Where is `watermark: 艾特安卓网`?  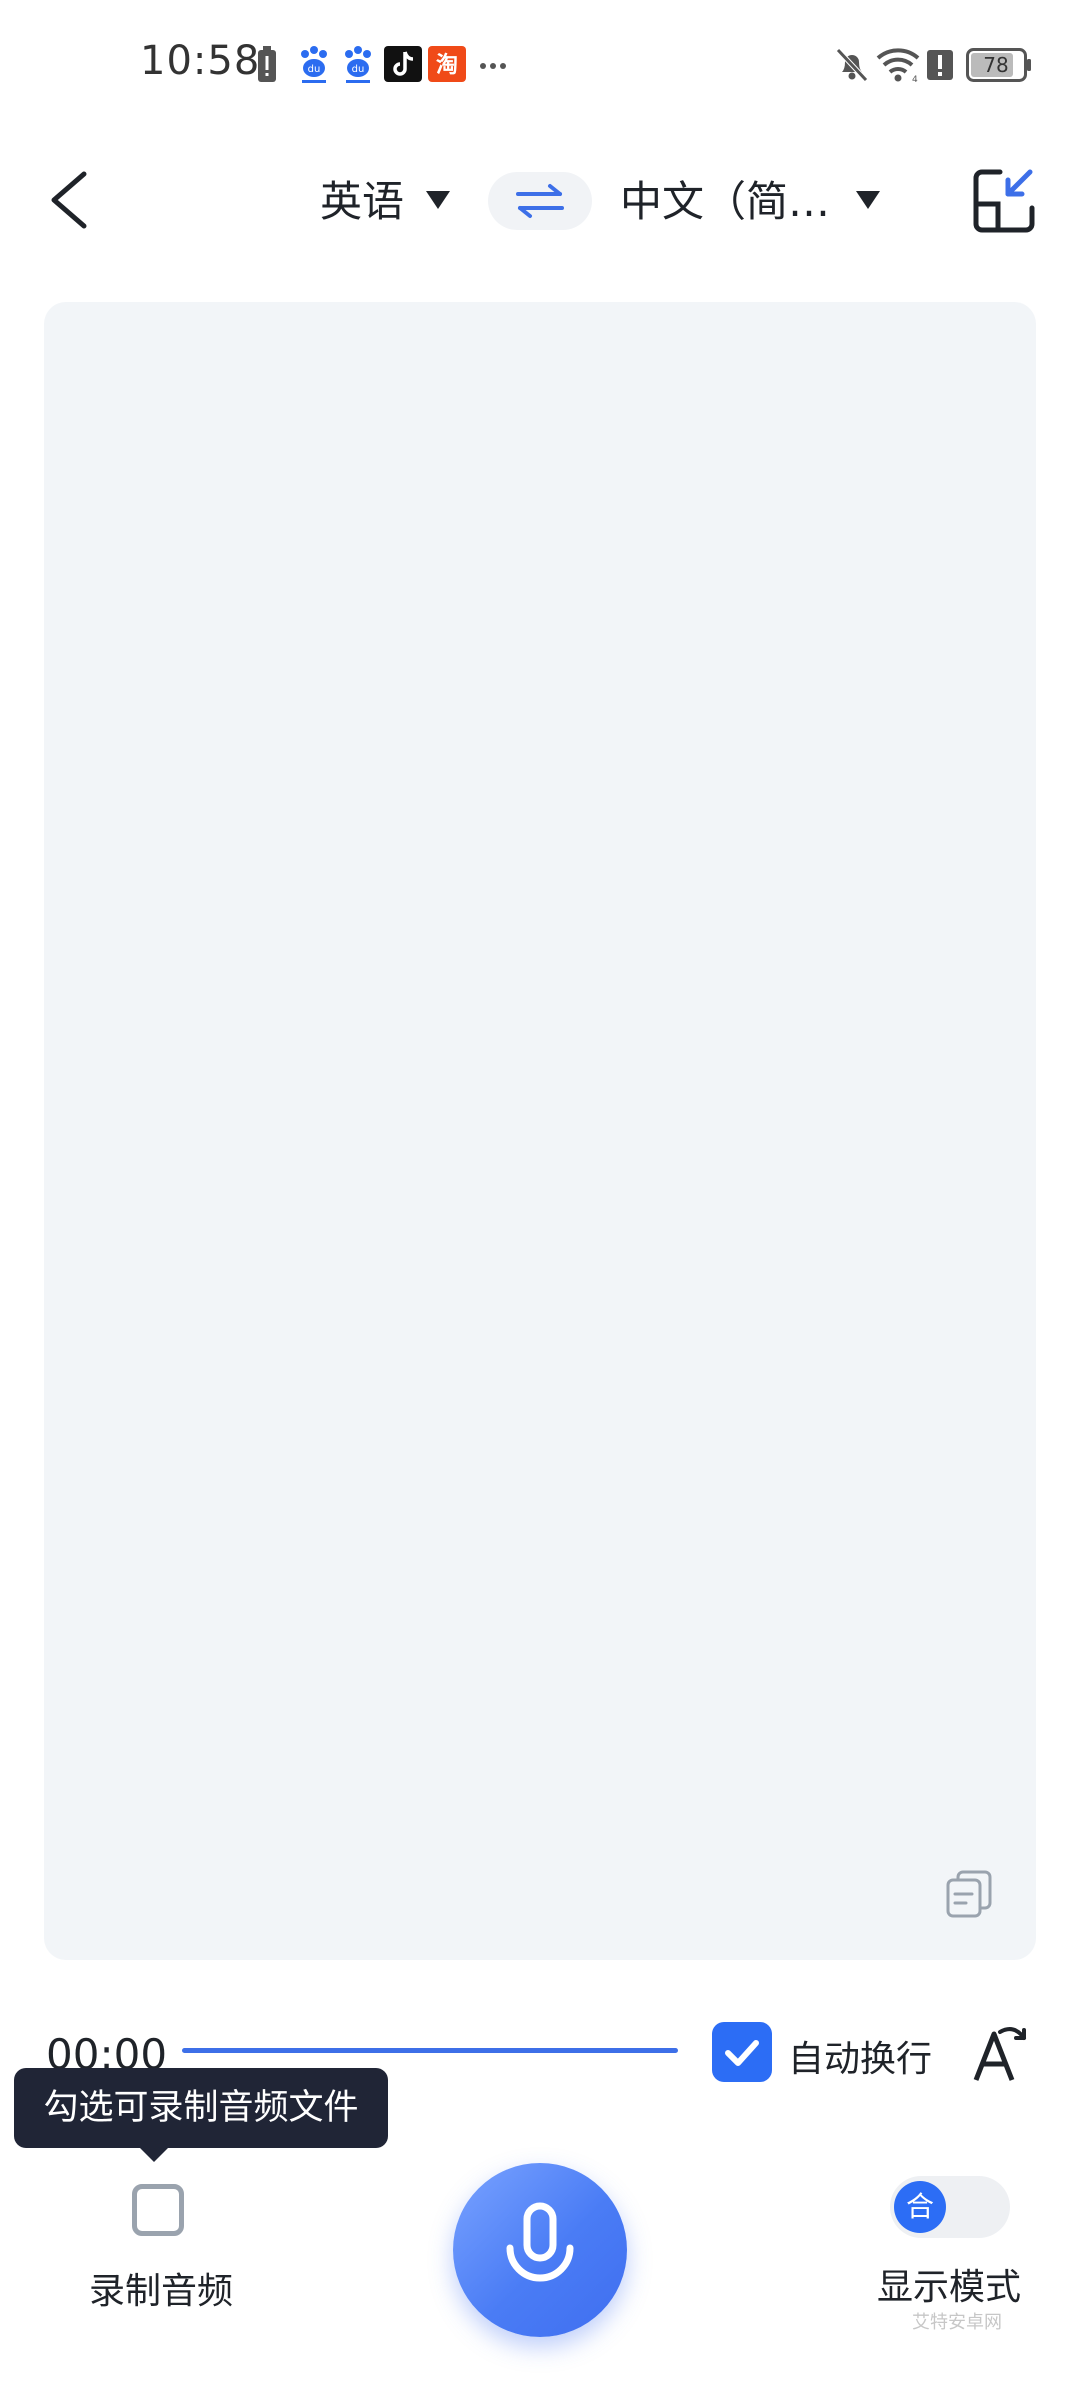 watermark: 艾特安卓网 is located at coordinates (957, 2322).